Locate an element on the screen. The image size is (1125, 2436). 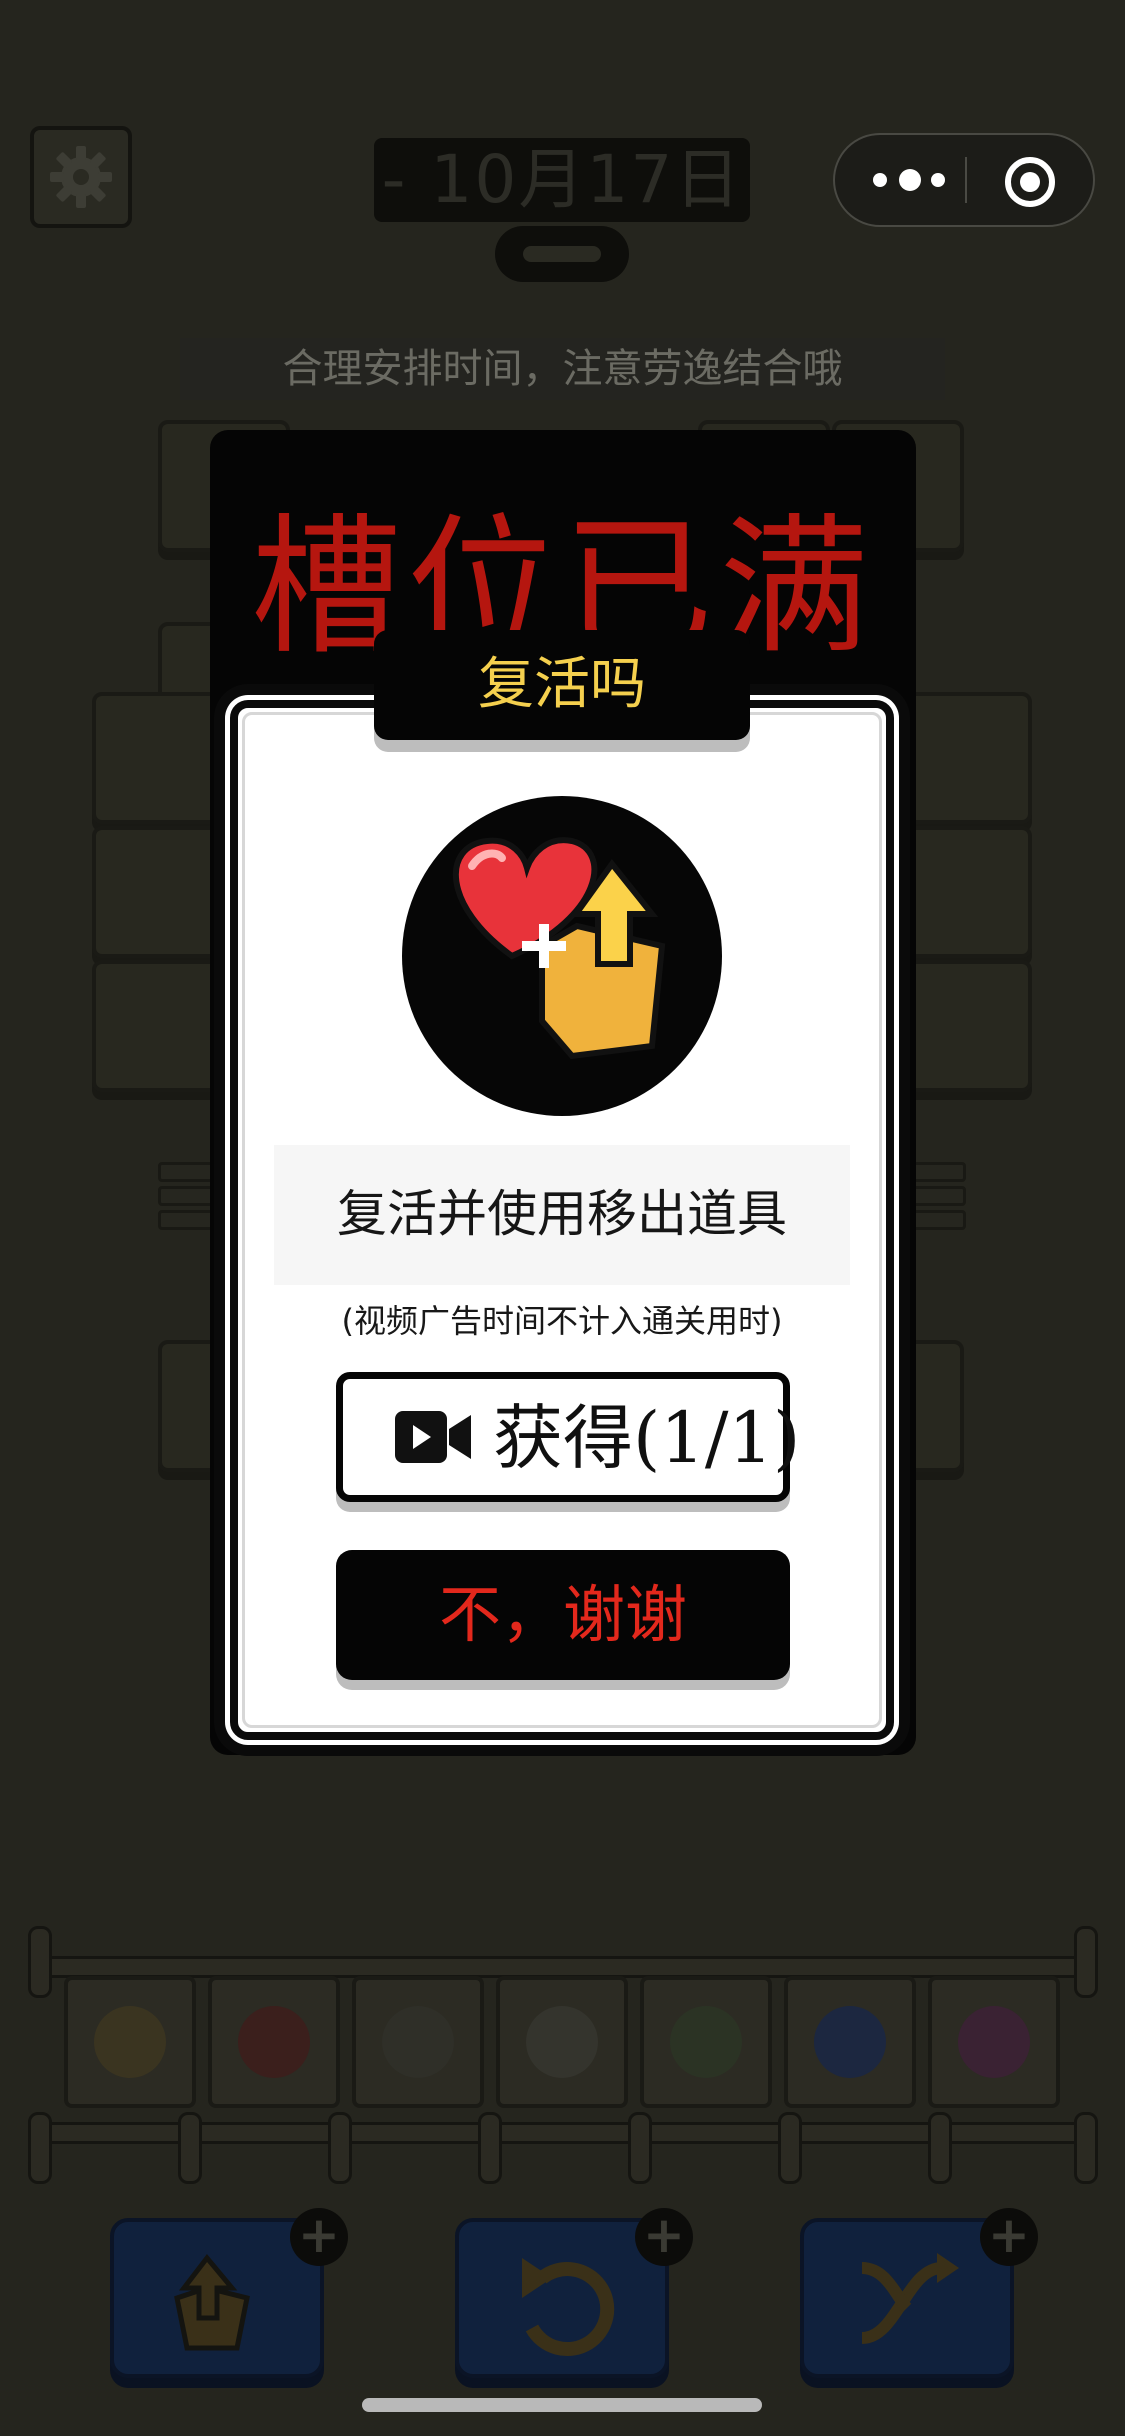
dialog-title-tab: 复活吗 is located at coordinates (562, 685).